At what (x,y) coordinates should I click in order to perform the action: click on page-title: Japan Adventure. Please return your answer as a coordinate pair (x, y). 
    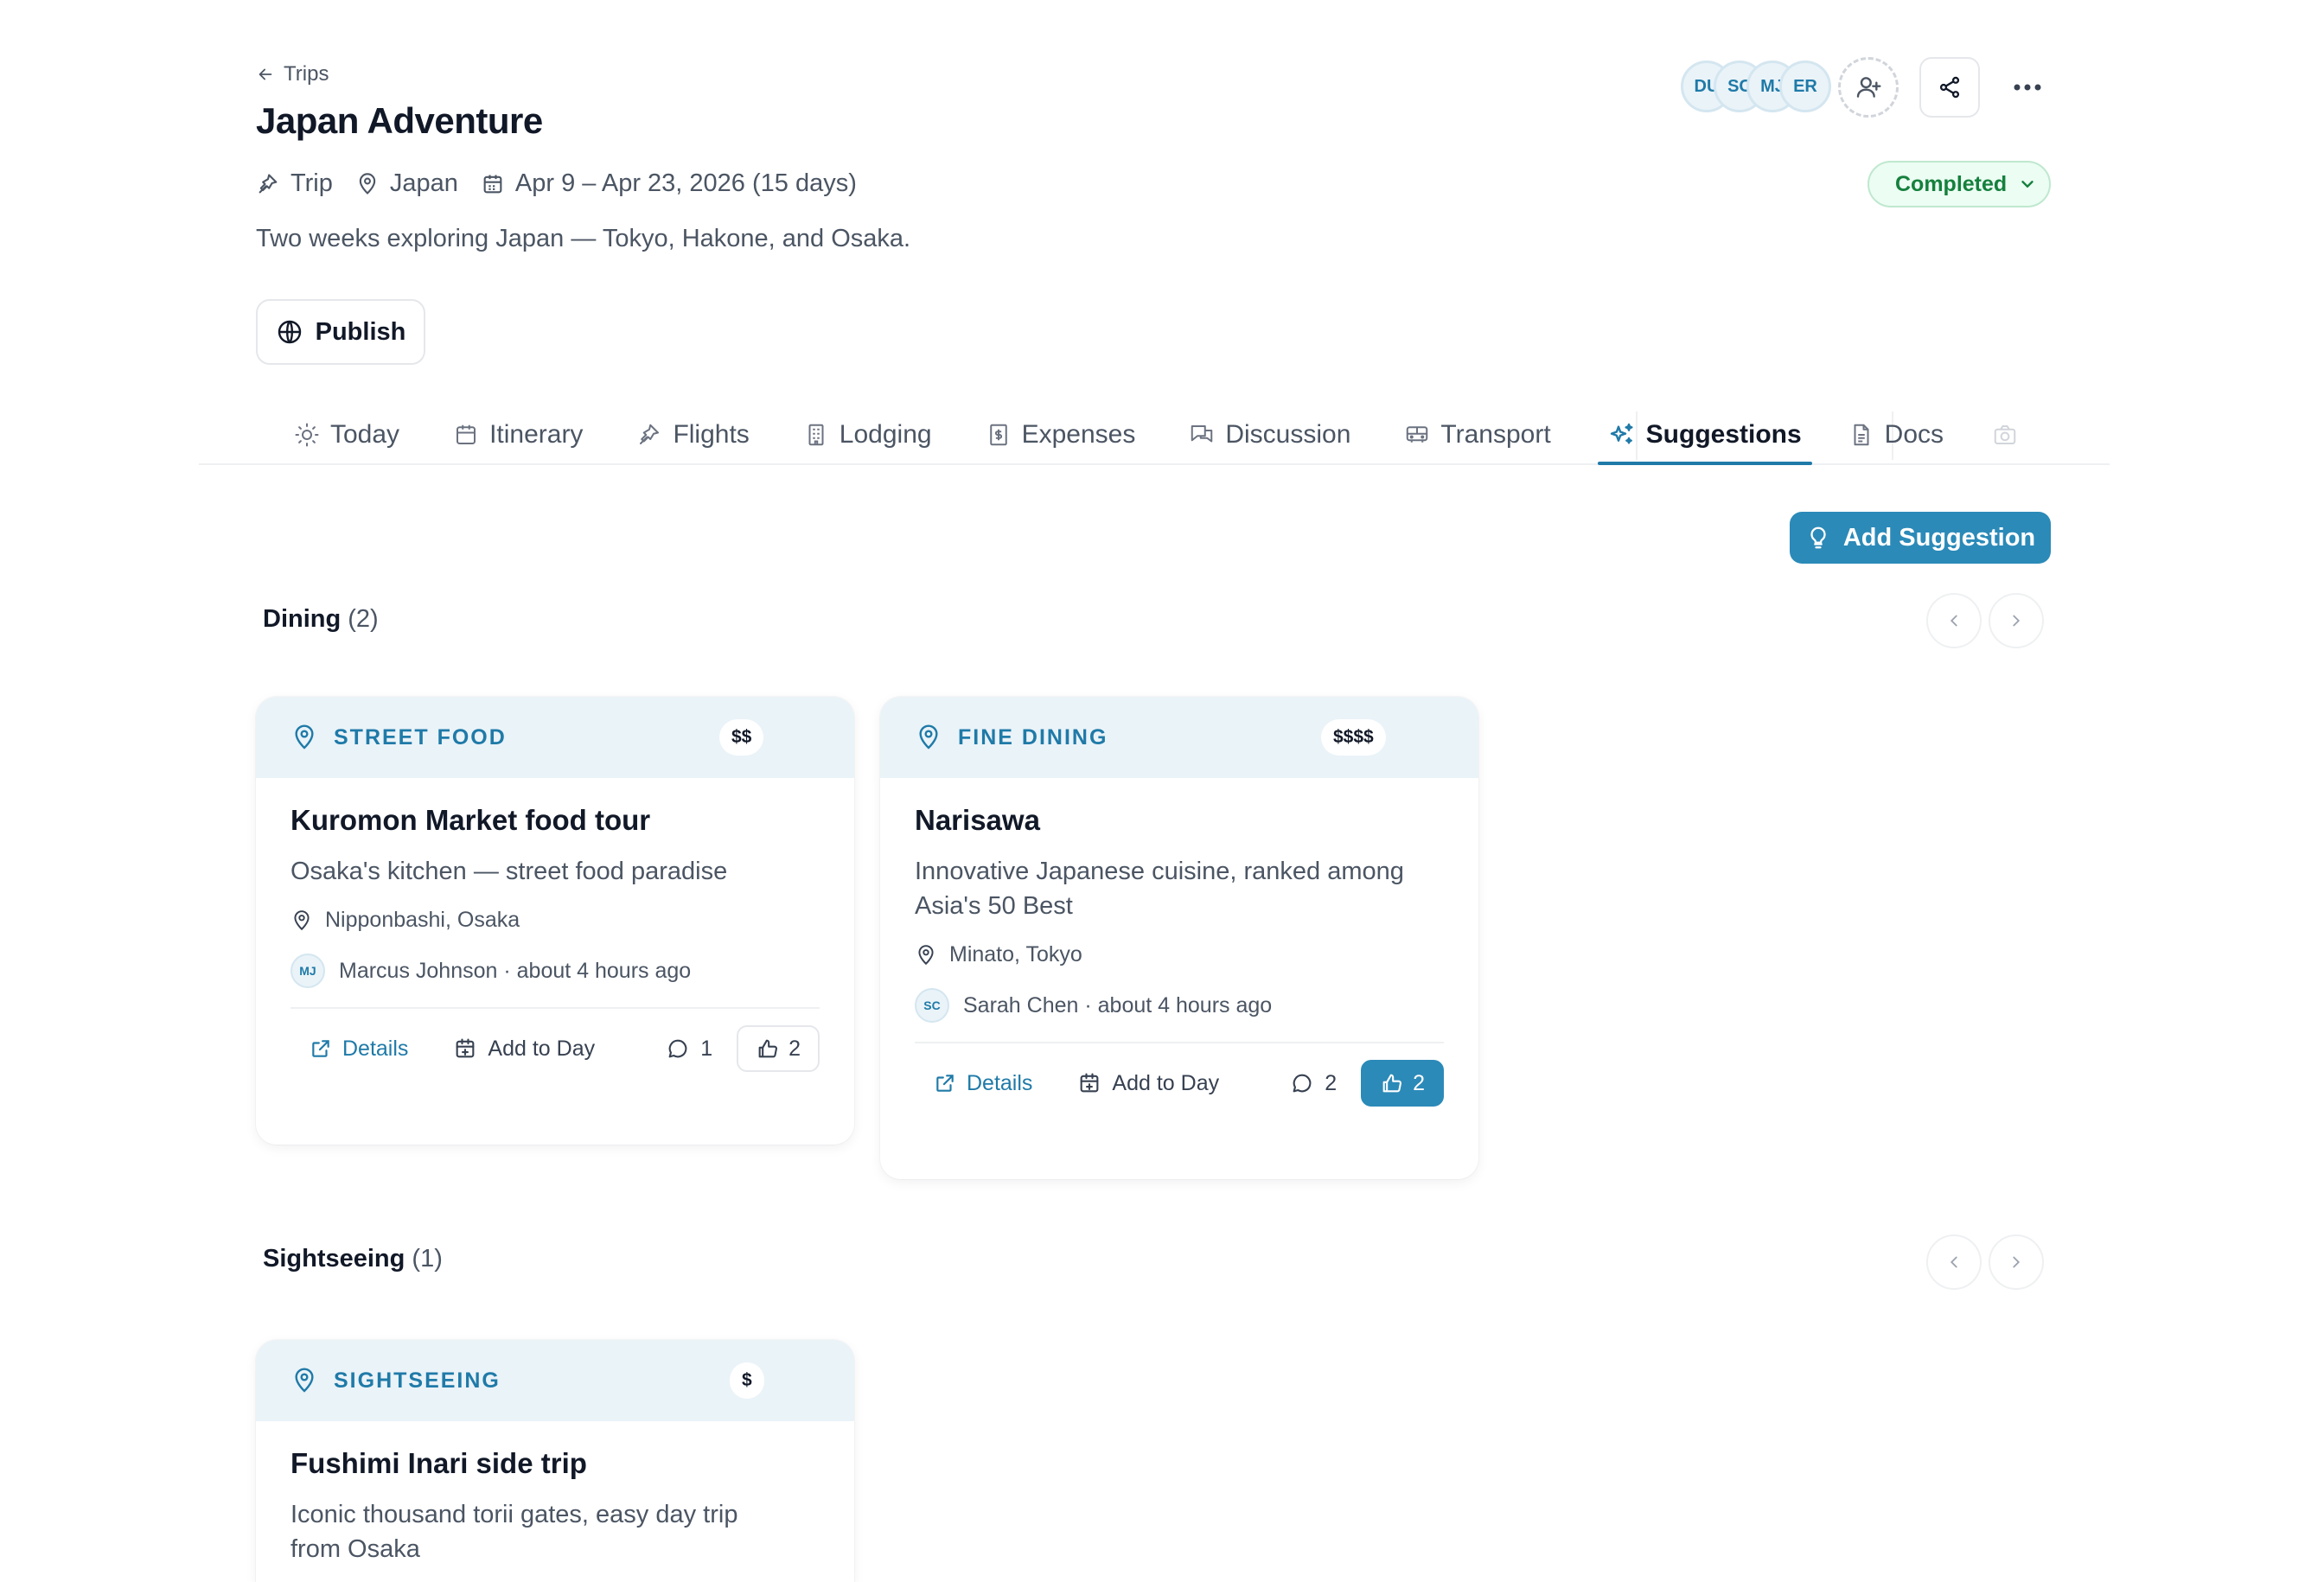
    Looking at the image, I should click on (399, 120).